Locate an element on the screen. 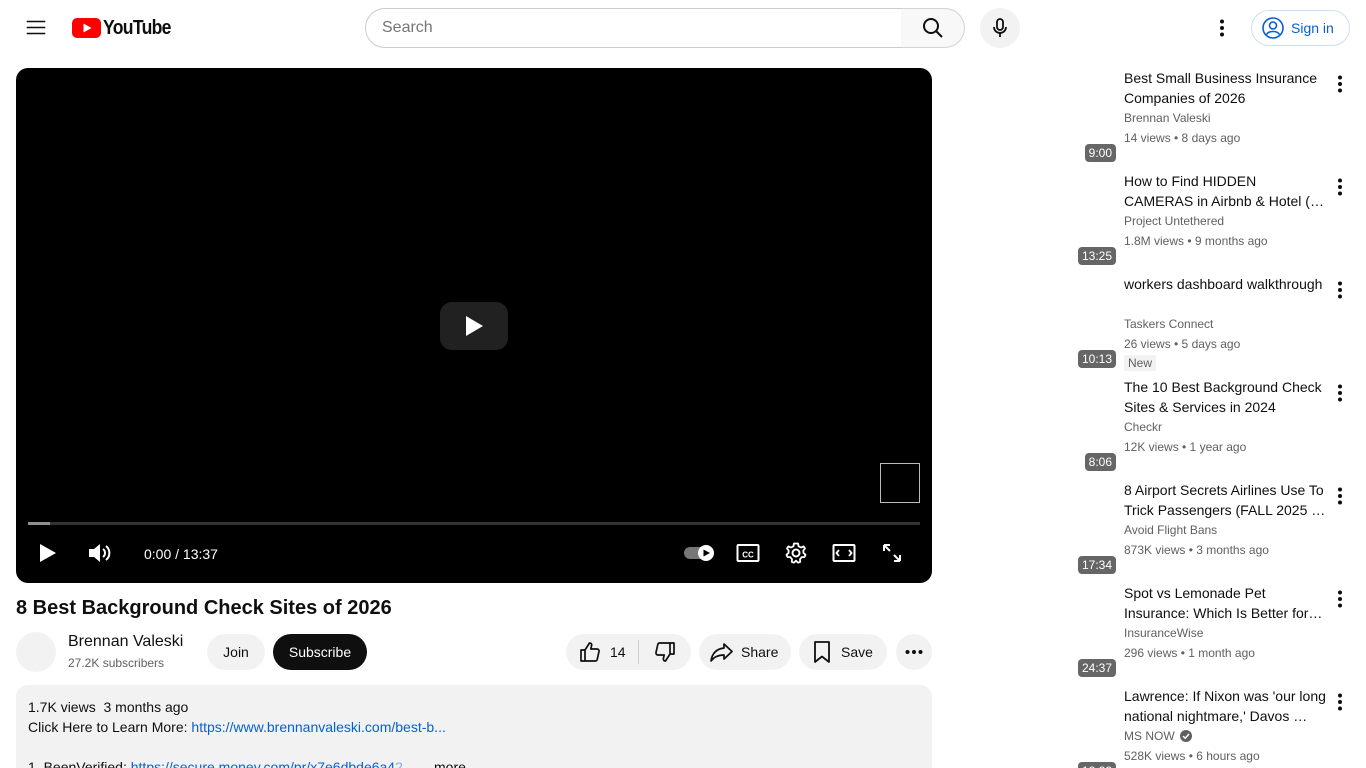 Image resolution: width=1366 pixels, height=768 pixels. svg-text: CC is located at coordinates (748, 555).